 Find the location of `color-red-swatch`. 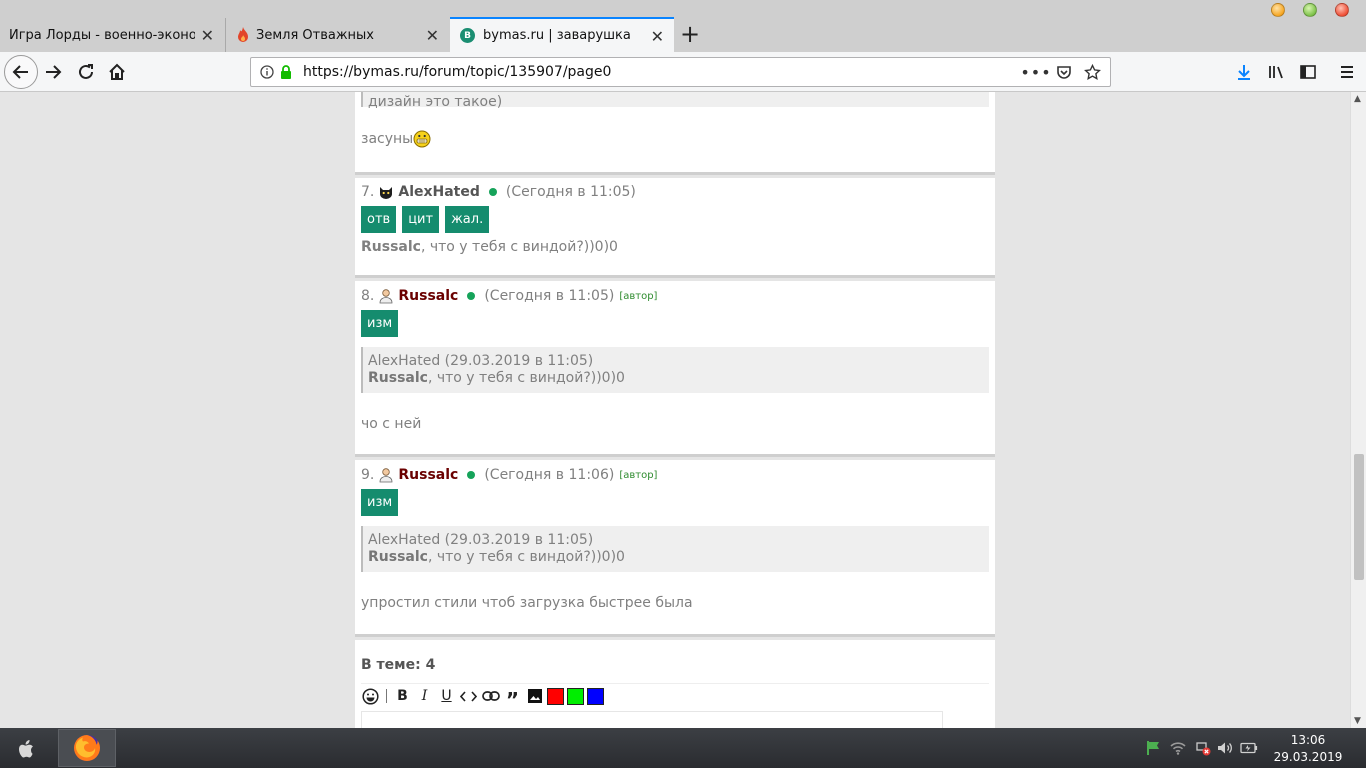

color-red-swatch is located at coordinates (555, 696).